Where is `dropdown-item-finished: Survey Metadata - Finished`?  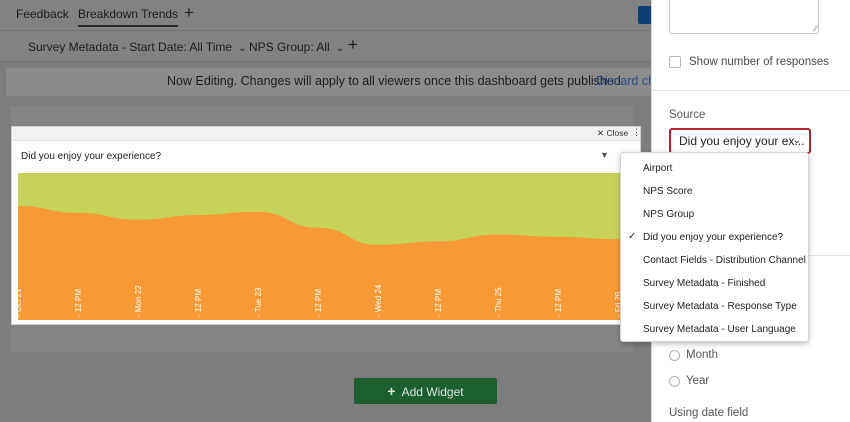 dropdown-item-finished: Survey Metadata - Finished is located at coordinates (714, 284).